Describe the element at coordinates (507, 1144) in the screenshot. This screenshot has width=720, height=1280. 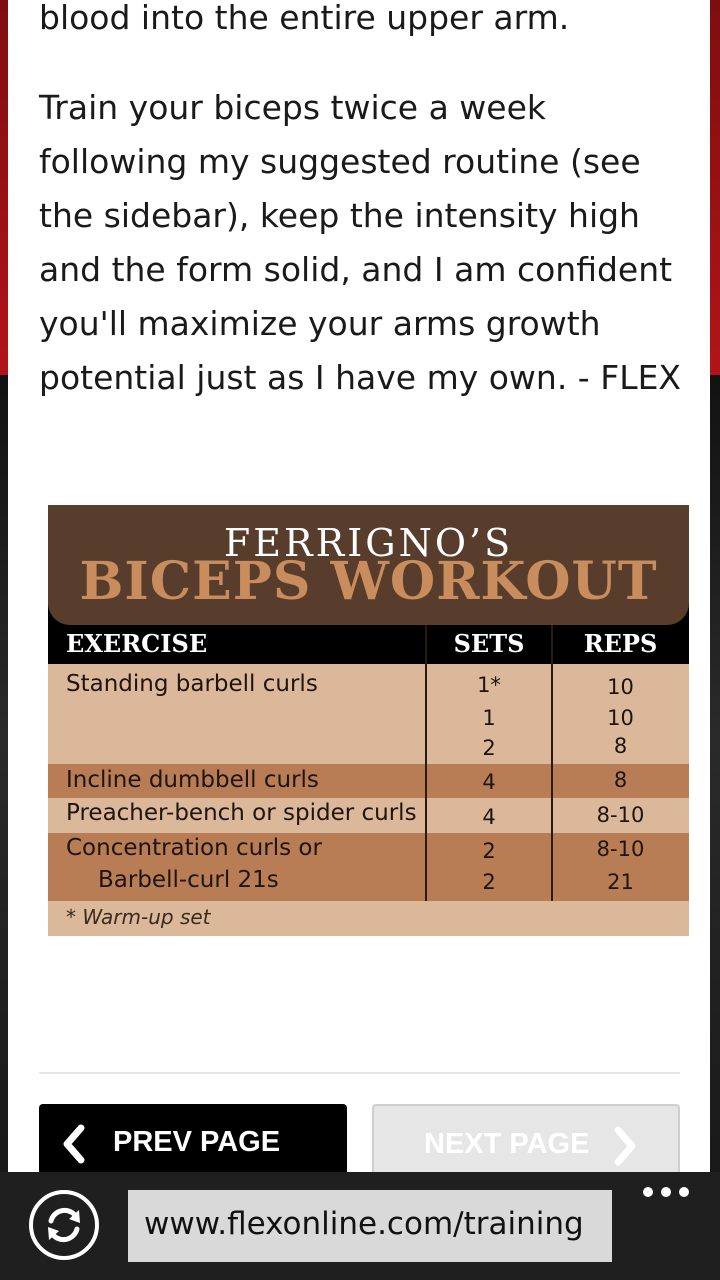
I see `next-page-label: NEXT PAGE` at that location.